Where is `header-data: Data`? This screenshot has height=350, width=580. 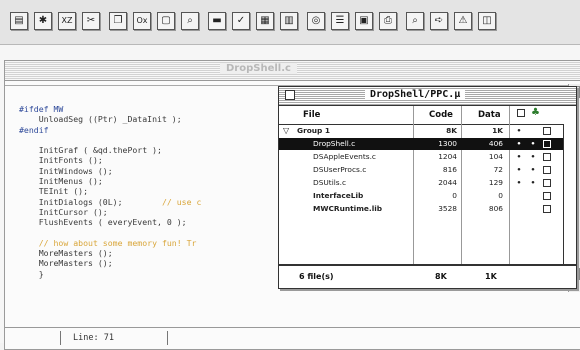 header-data: Data is located at coordinates (489, 115).